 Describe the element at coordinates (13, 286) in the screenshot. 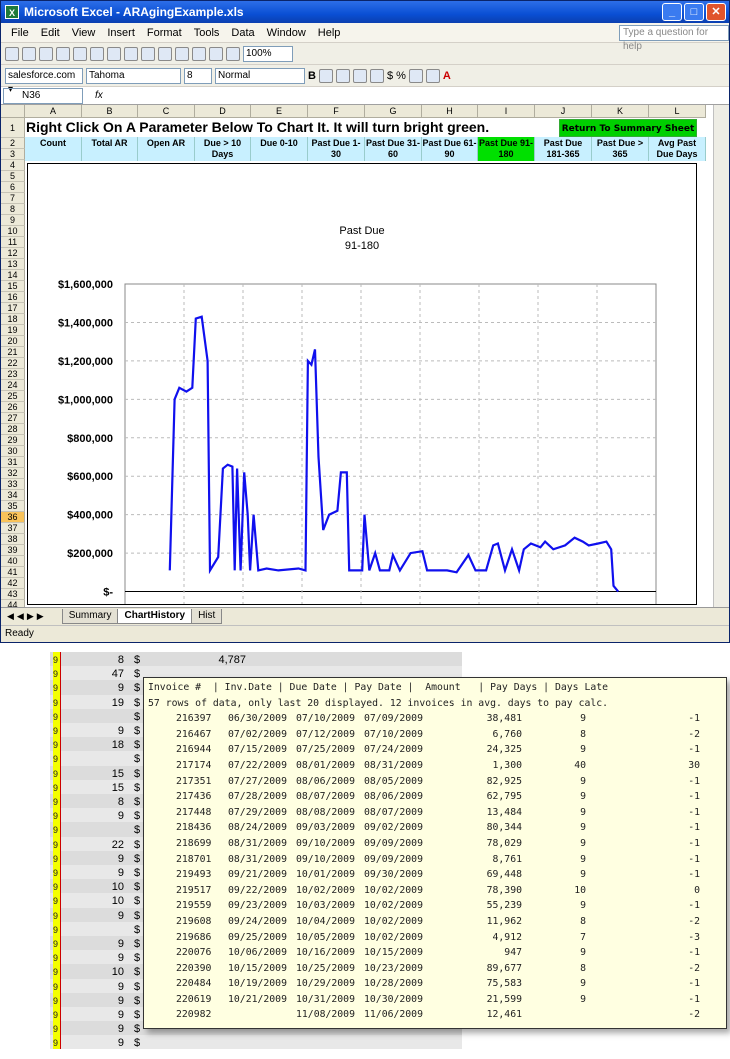

I see `row-header-15: 15` at that location.